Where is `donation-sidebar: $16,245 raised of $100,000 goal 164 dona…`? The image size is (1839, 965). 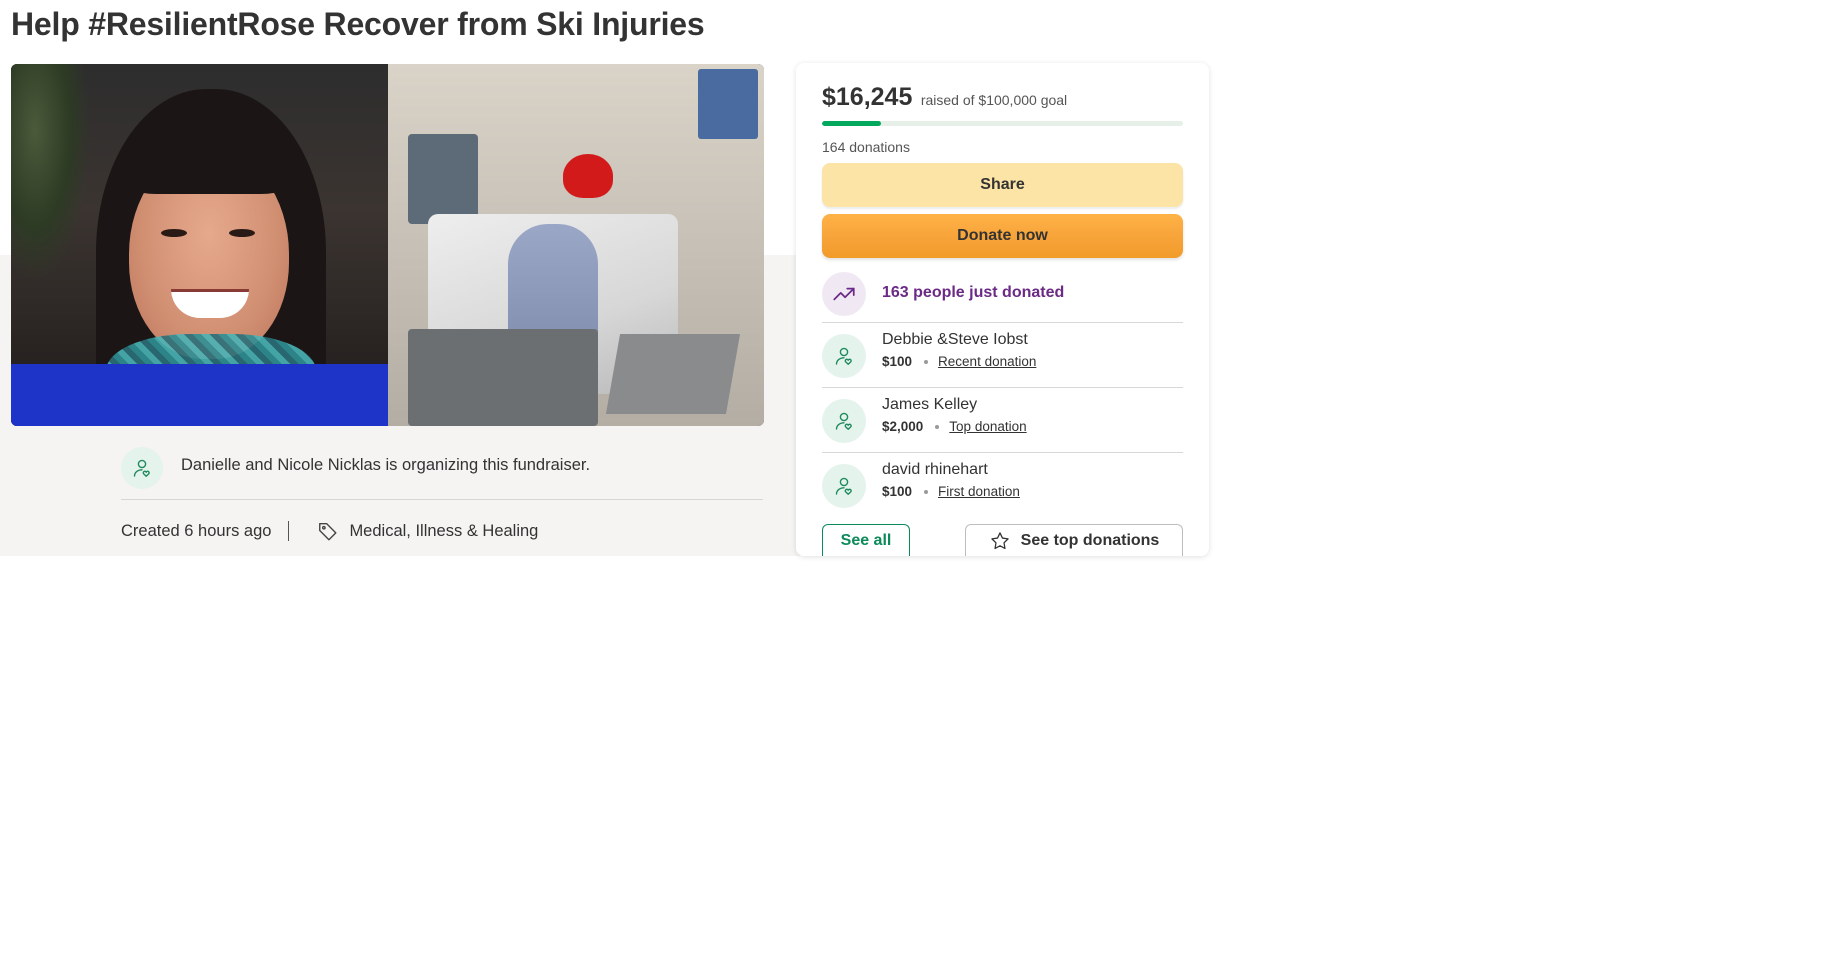
donation-sidebar: $16,245 raised of $100,000 goal 164 dona… is located at coordinates (1002, 309).